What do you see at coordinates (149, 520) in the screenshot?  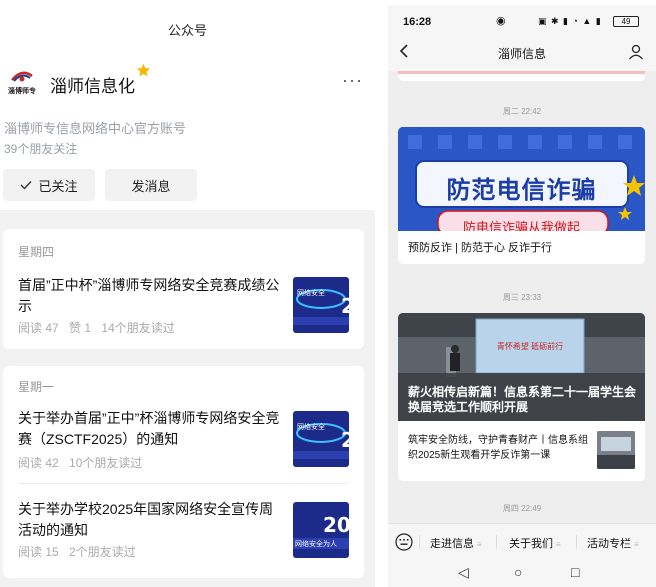 I see `article-title: 关于举办学校2025年国家网络安全宣传周活动的通知` at bounding box center [149, 520].